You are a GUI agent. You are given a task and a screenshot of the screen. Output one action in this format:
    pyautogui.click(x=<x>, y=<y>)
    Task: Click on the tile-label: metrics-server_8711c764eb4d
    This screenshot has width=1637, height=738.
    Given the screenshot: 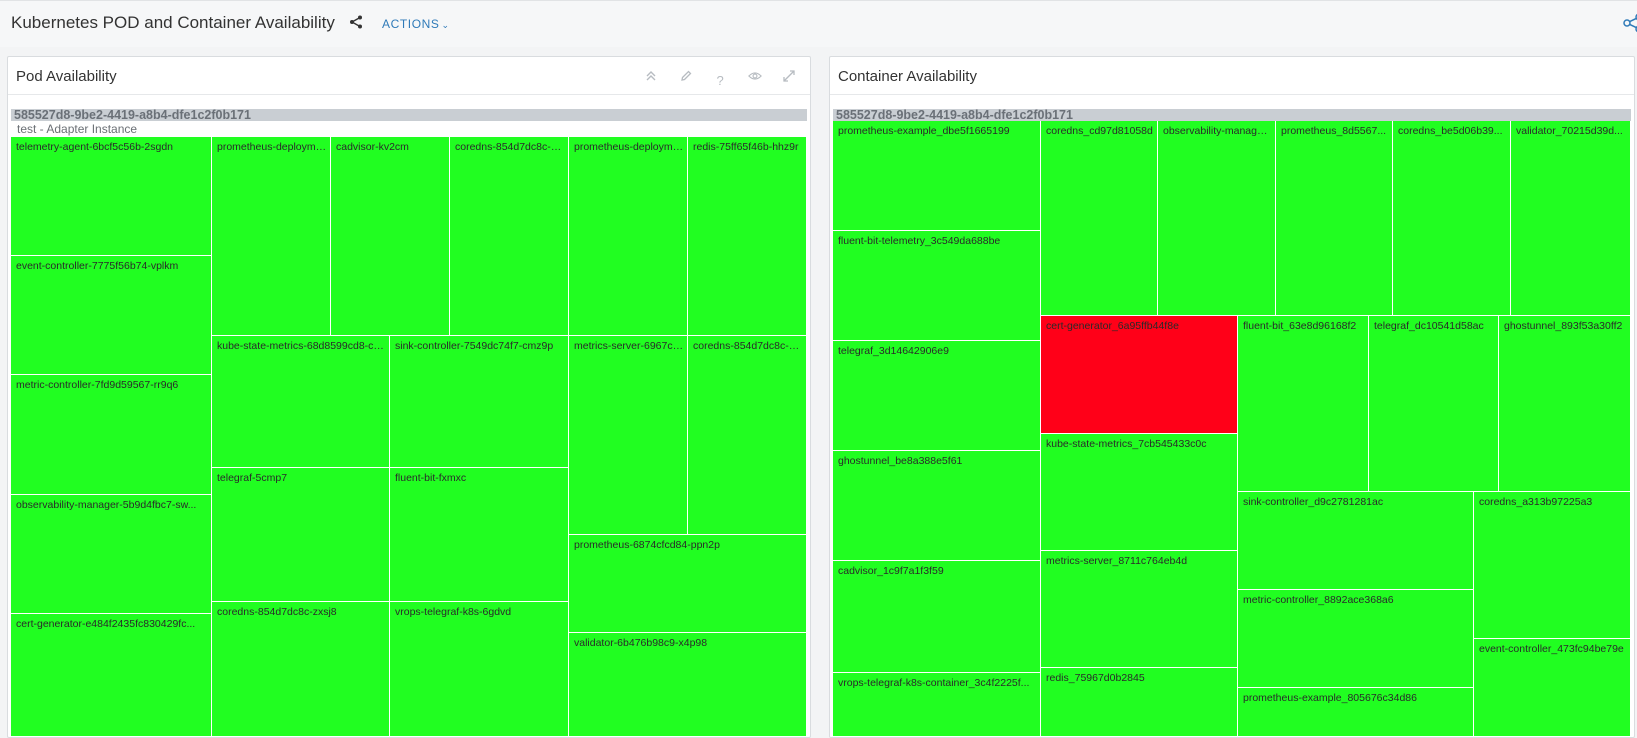 What is the action you would take?
    pyautogui.click(x=1117, y=561)
    